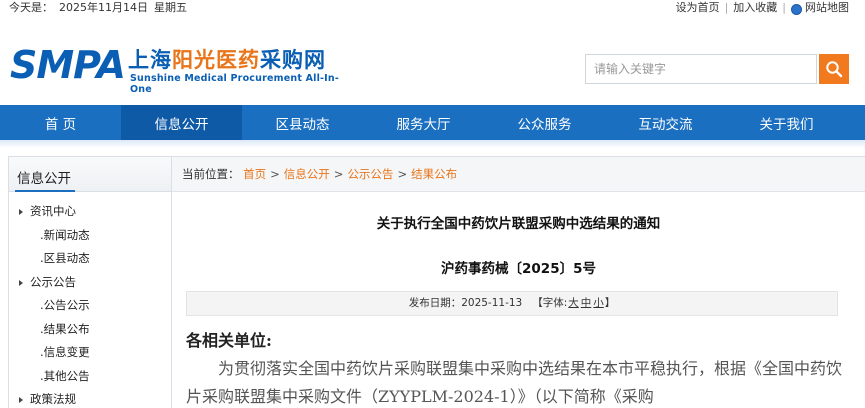  I want to click on search-box, so click(717, 69).